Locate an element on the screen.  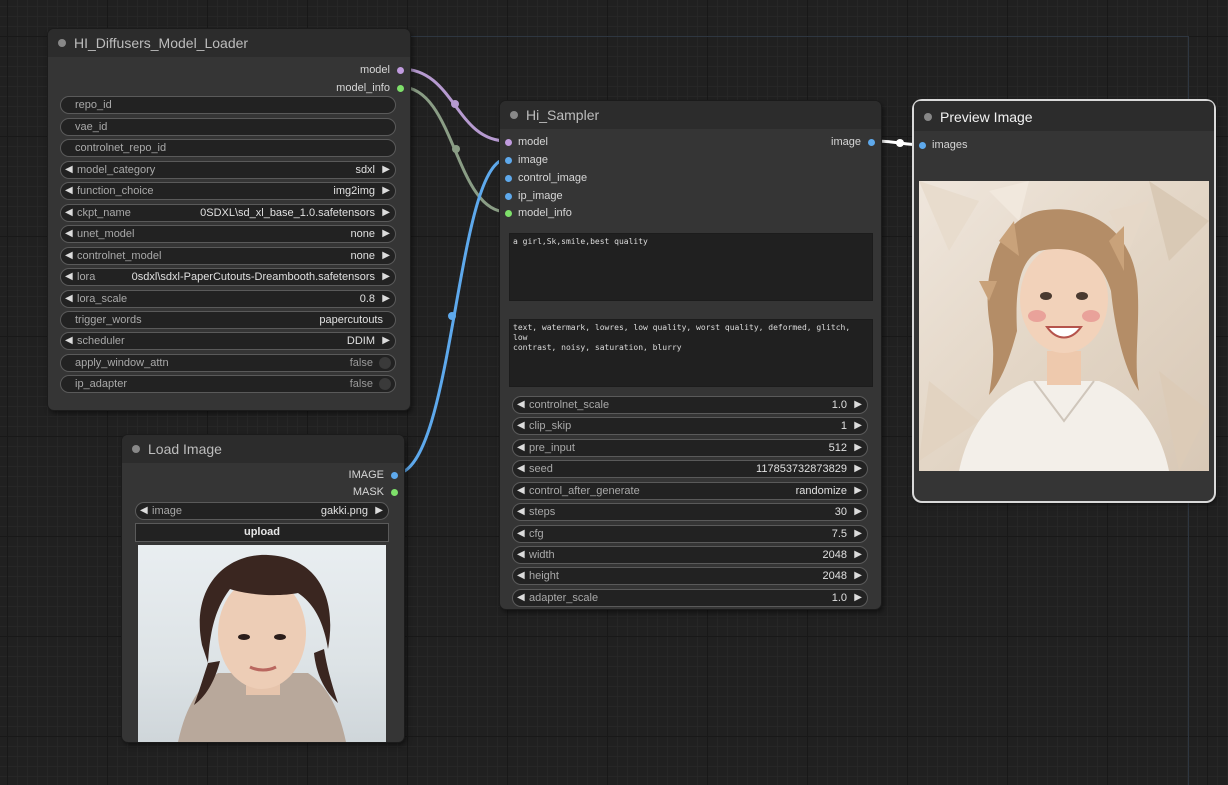
ip-adapter-toggle: ip_adapter false is located at coordinates (228, 384).